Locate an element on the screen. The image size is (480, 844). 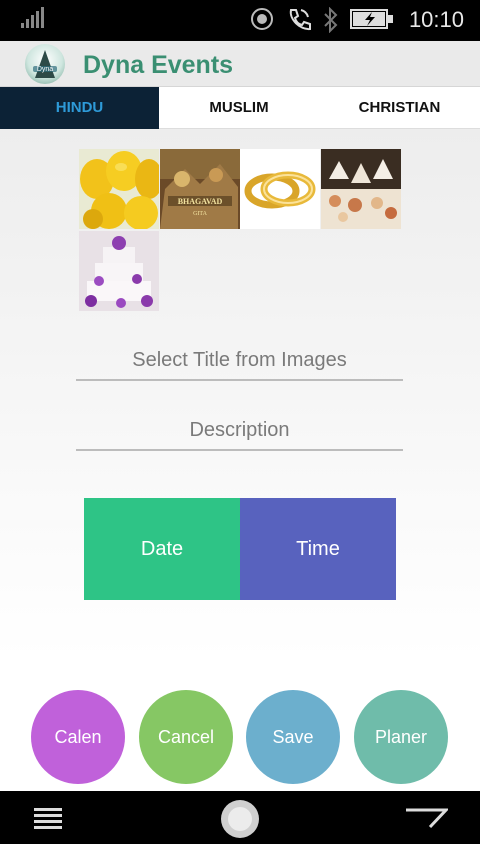
save-button: Save is located at coordinates (293, 737).